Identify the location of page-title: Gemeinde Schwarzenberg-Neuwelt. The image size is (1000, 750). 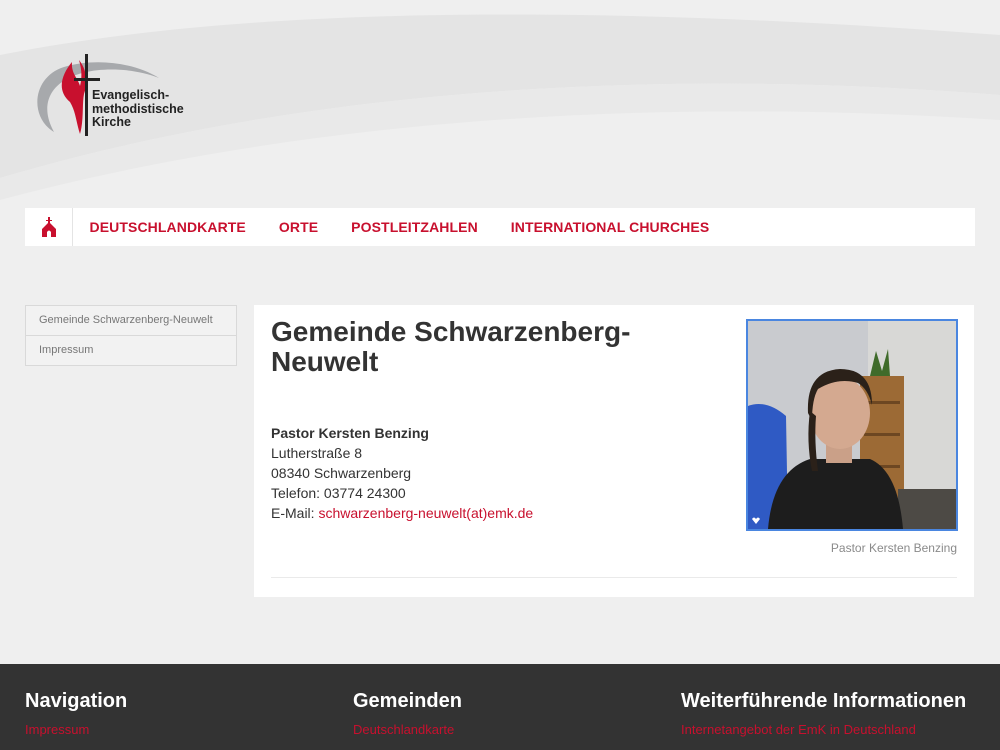
(451, 346).